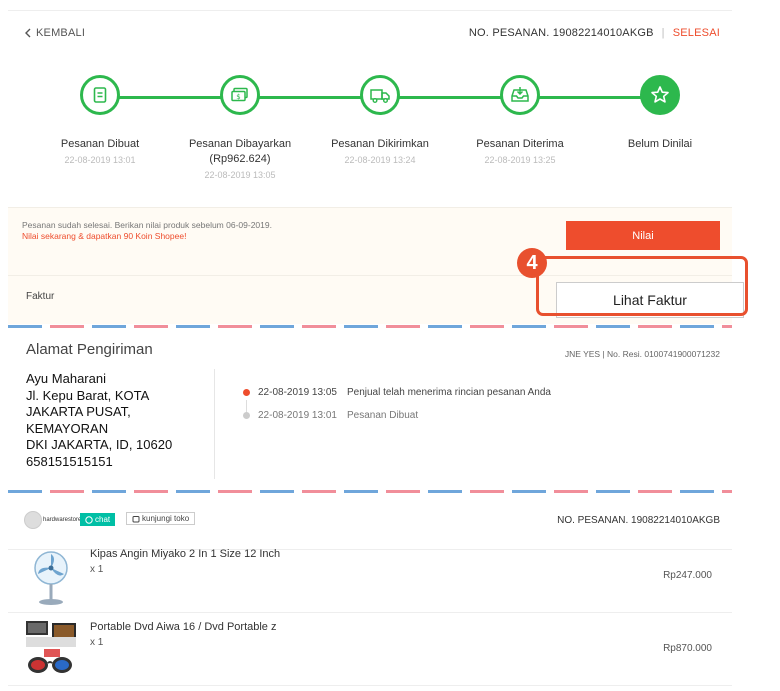 This screenshot has height=691, width=780. I want to click on chat-label: chat, so click(103, 519).